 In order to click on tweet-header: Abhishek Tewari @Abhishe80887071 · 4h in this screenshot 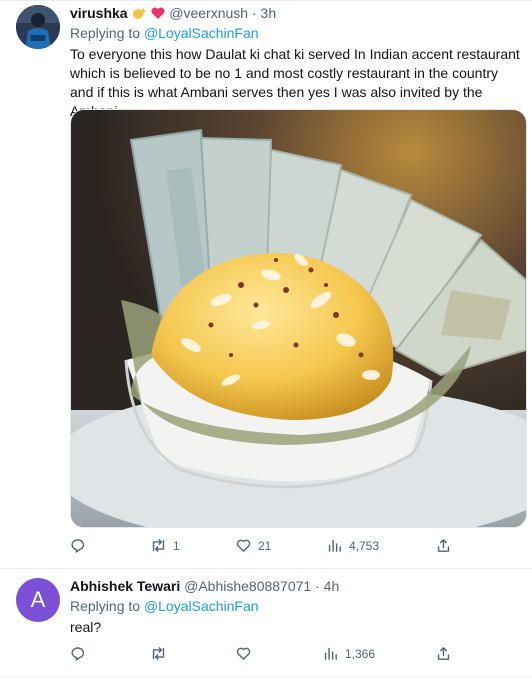, I will do `click(296, 586)`.